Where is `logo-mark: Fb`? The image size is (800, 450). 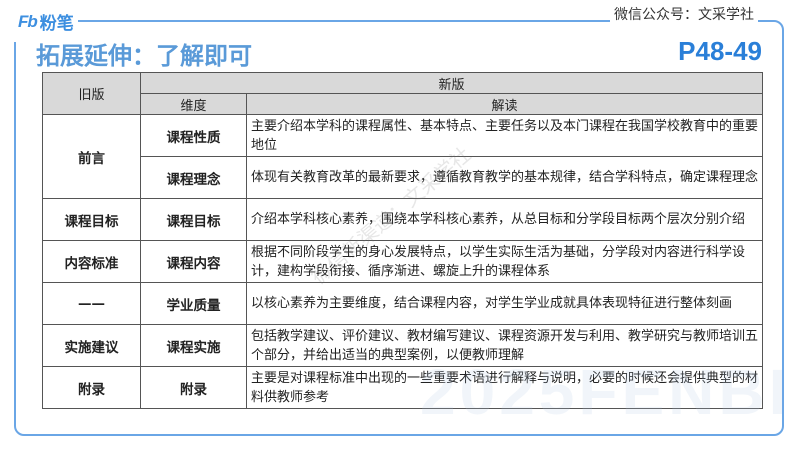 logo-mark: Fb is located at coordinates (28, 21).